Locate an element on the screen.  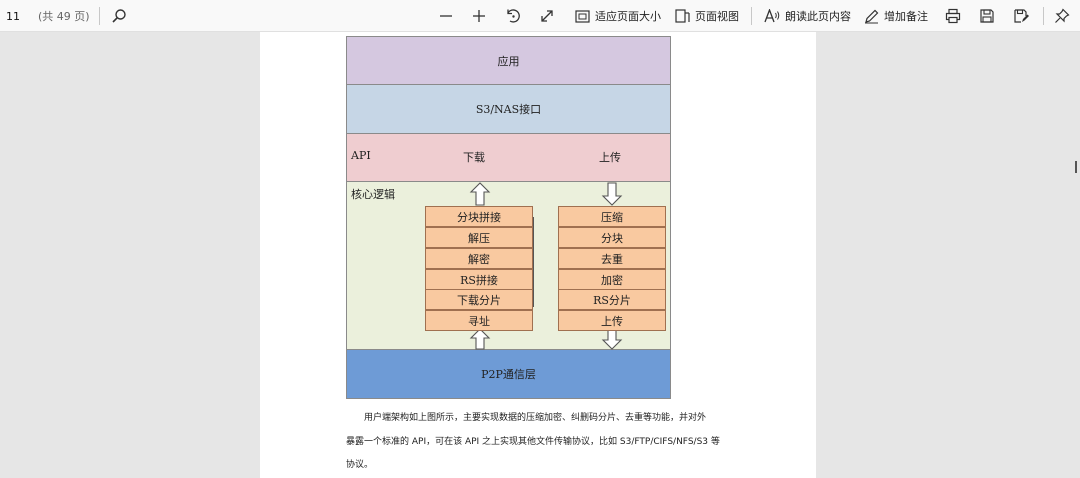
pdf-toolbar: 11 (共 49 页) 适应页面大小 页面视图 朗读此页内容 增加备注 is located at coordinates (540, 16).